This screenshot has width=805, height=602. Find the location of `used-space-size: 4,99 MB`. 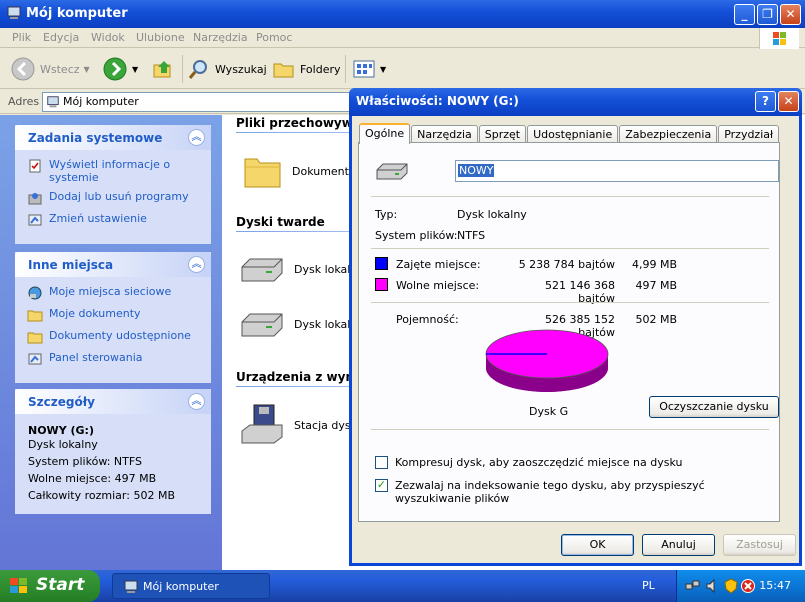

used-space-size: 4,99 MB is located at coordinates (654, 264).